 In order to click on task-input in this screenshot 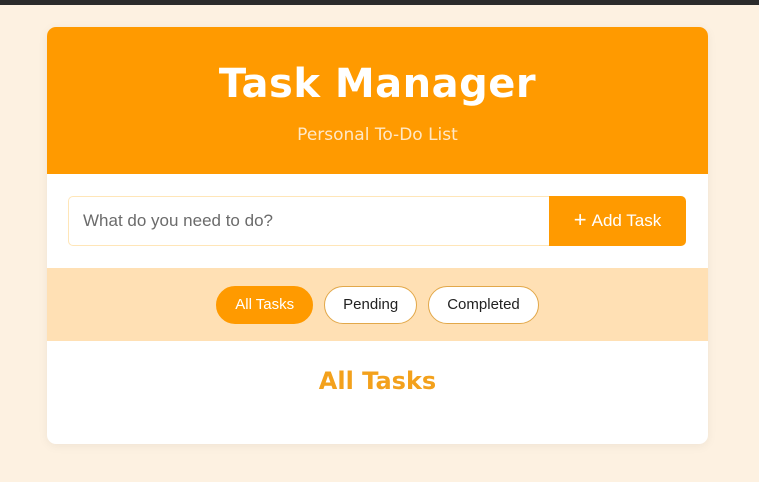, I will do `click(308, 221)`.